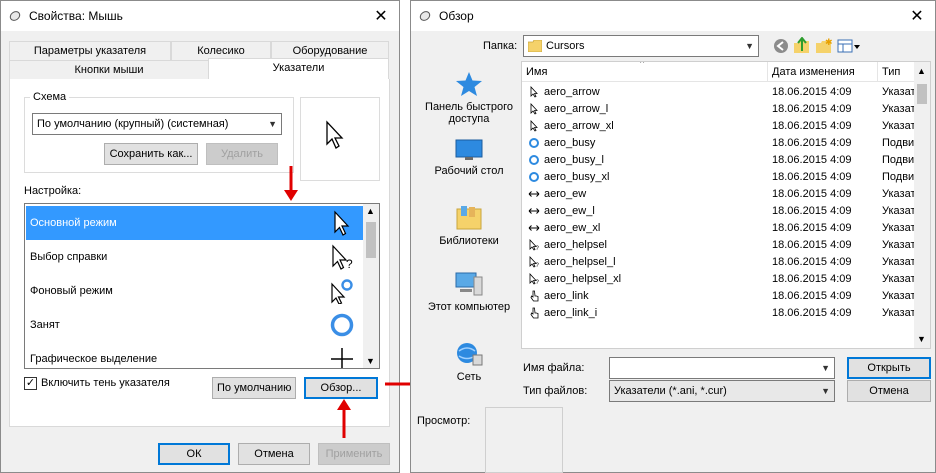  Describe the element at coordinates (242, 154) in the screenshot. I see `delete-button: Удалить` at that location.